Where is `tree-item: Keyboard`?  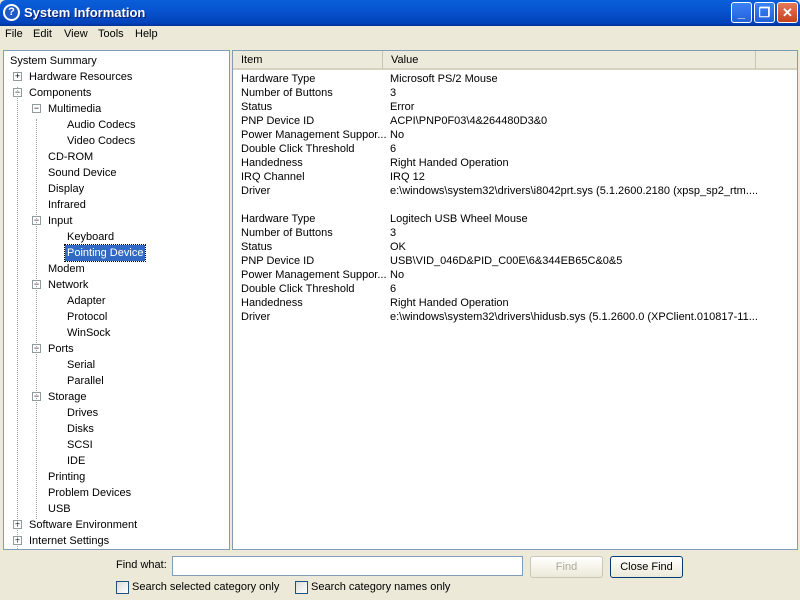
tree-item: Keyboard is located at coordinates (90, 237).